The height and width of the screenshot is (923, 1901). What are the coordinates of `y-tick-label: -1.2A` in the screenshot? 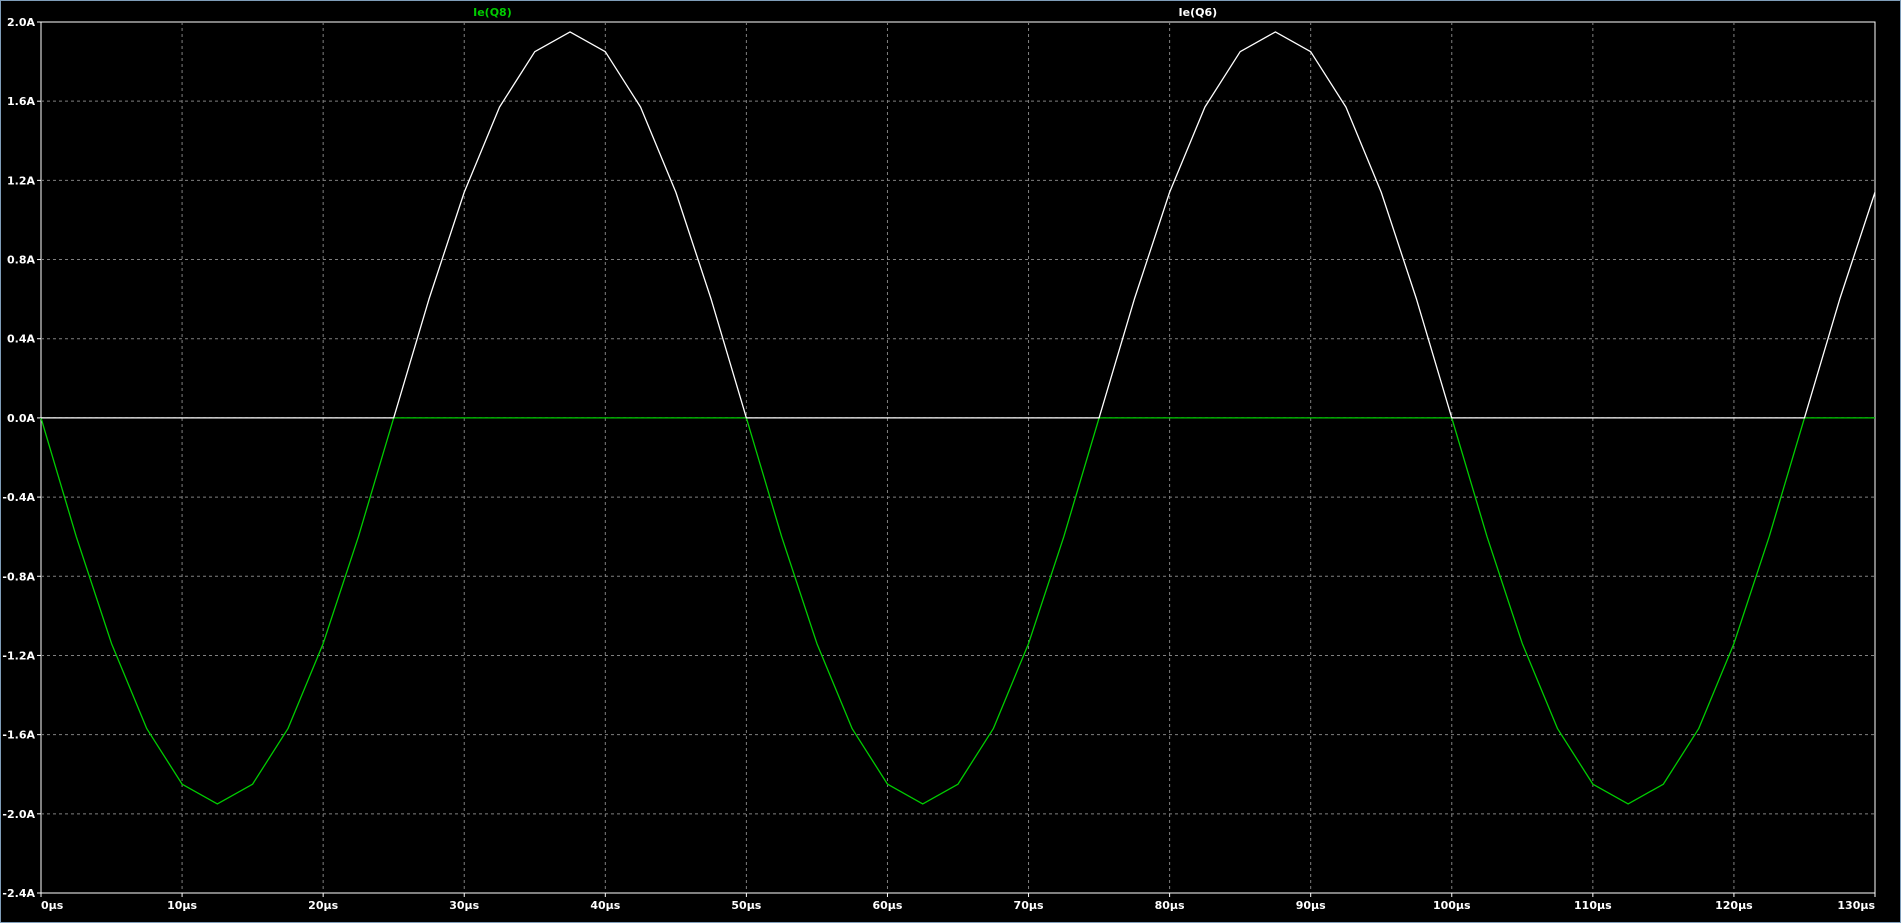 It's located at (18, 655).